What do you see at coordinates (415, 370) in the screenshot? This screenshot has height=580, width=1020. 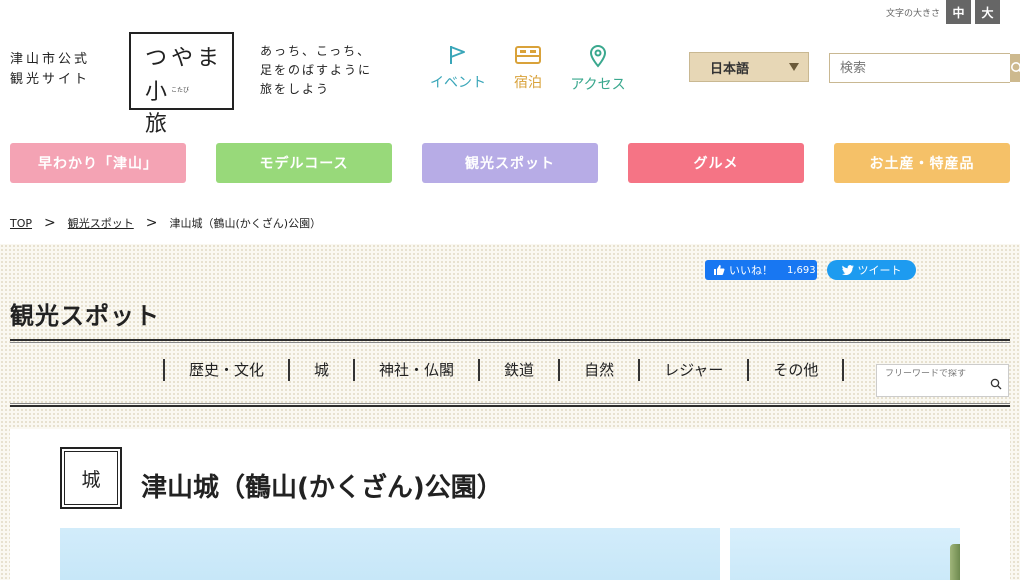 I see `subnav-shrines-temples: 神社・仏閣` at bounding box center [415, 370].